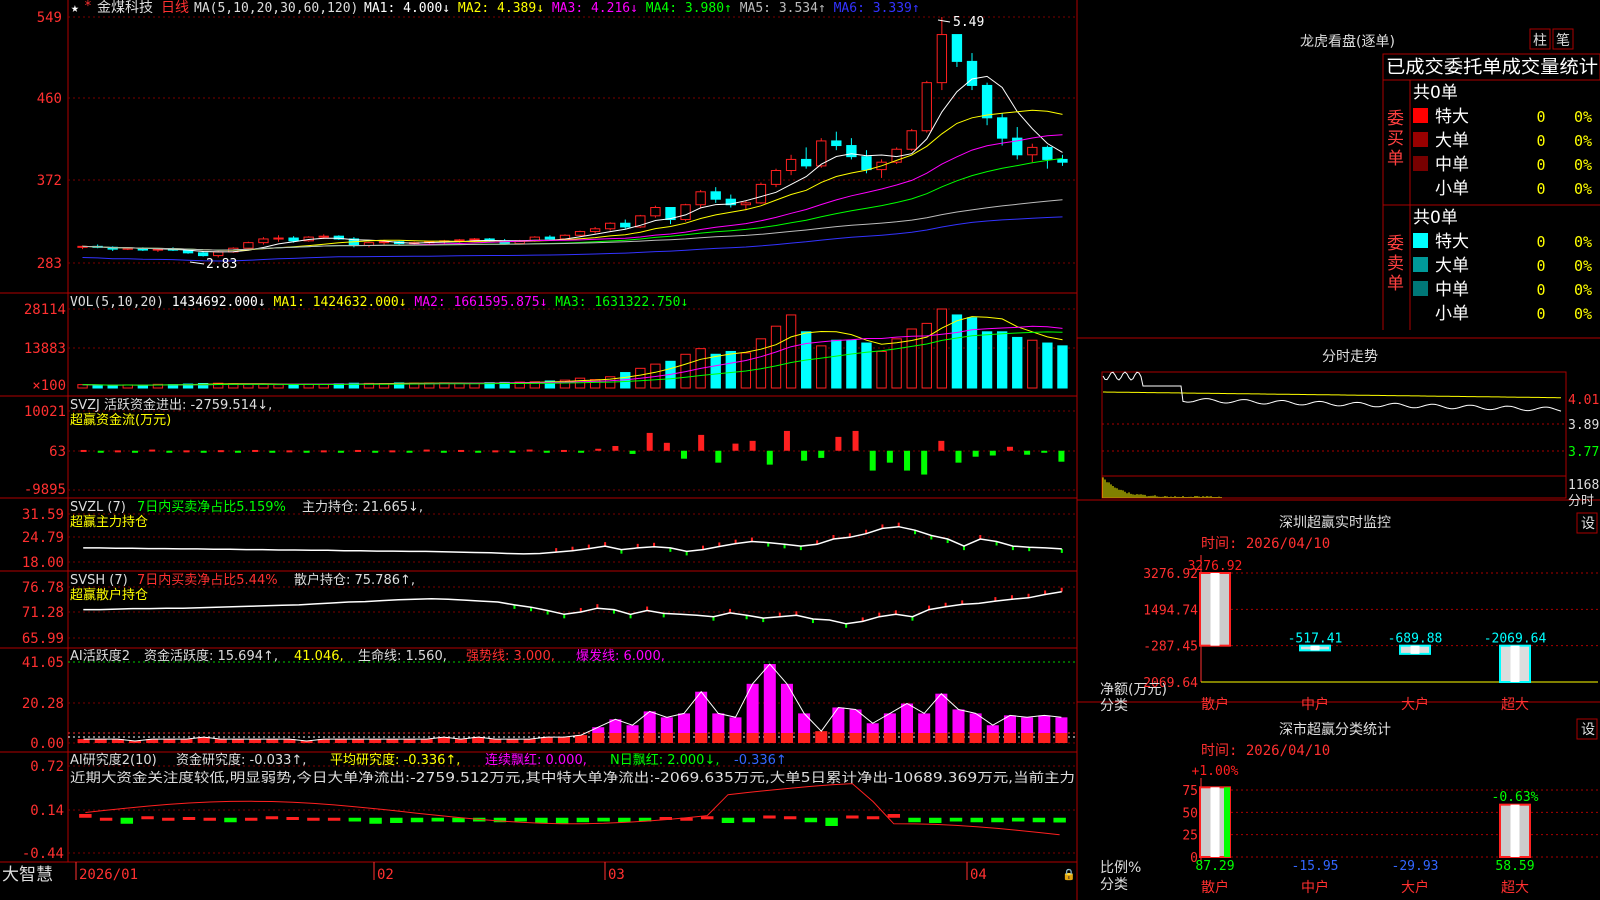 This screenshot has height=900, width=1600. Describe the element at coordinates (385, 875) in the screenshot. I see `date-tick: 02` at that location.